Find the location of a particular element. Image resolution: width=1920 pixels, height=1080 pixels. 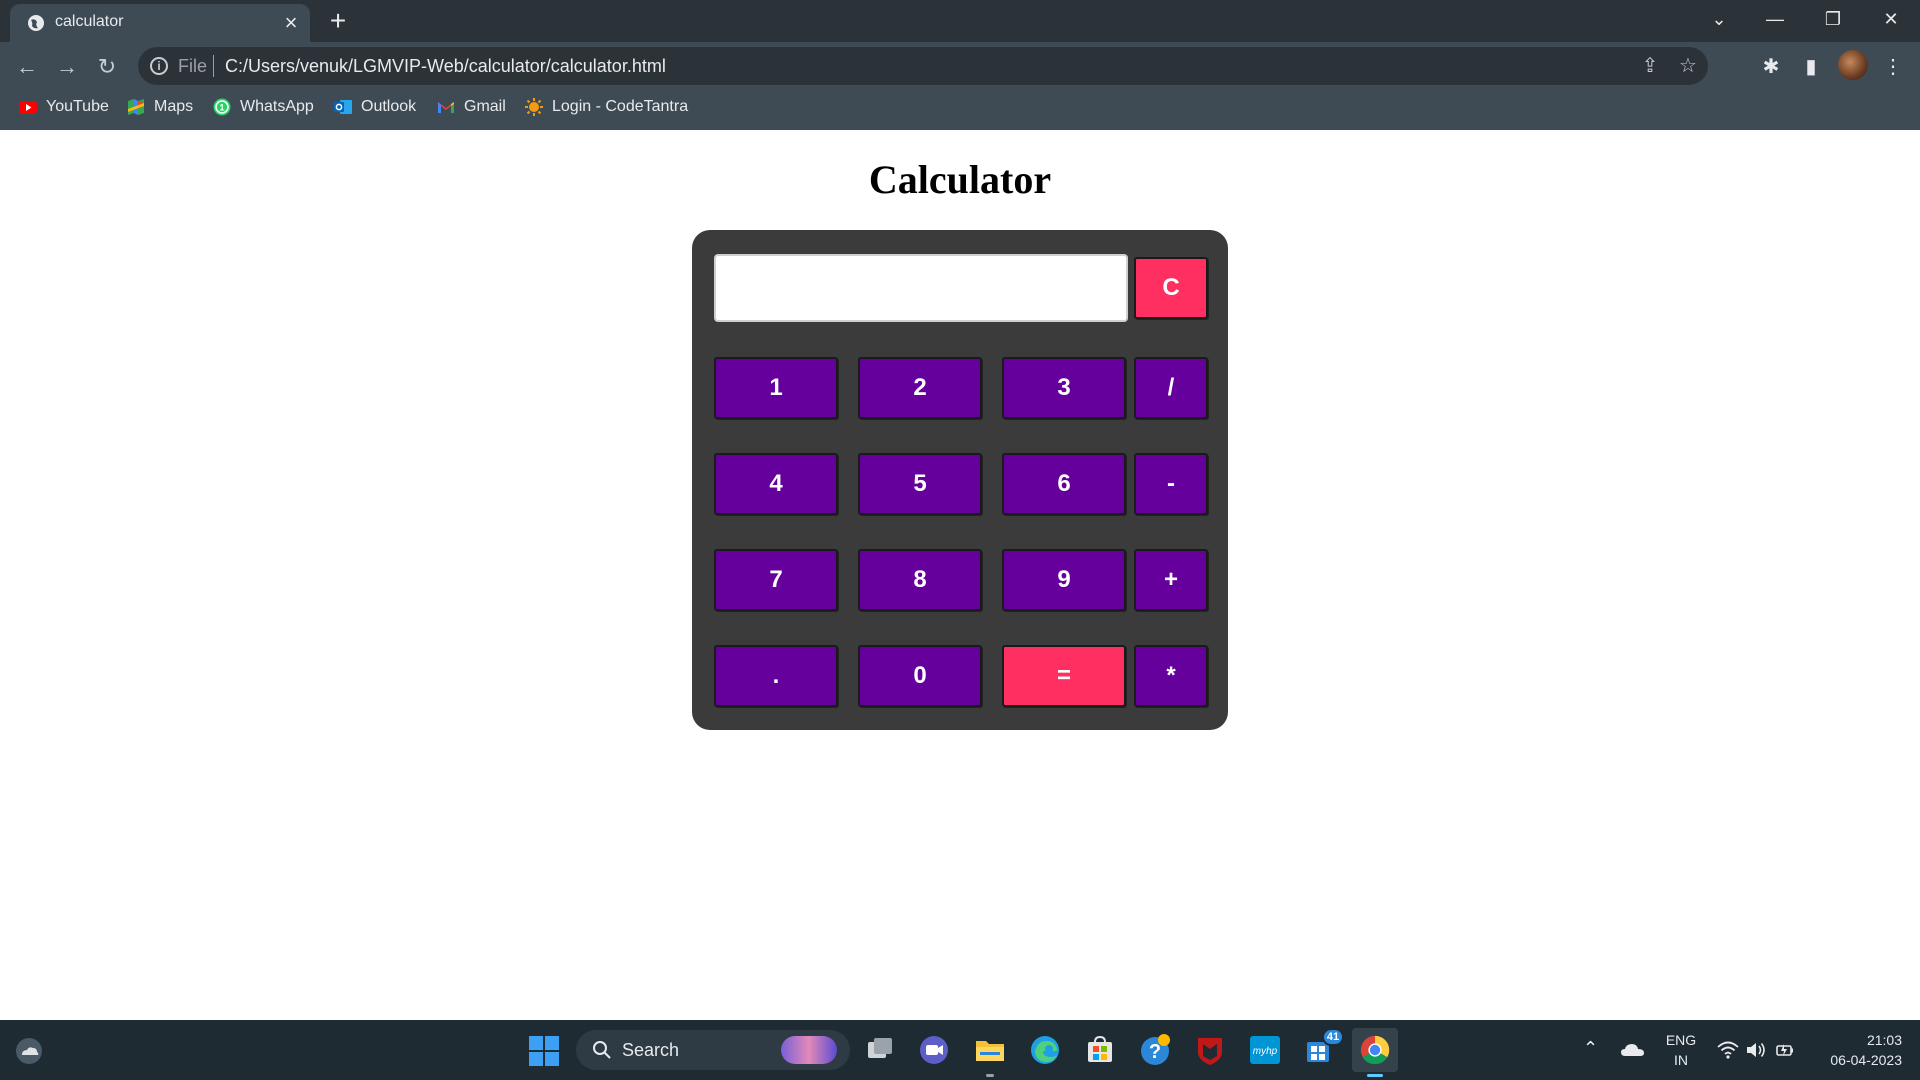

edge-icon is located at coordinates (1045, 1050).